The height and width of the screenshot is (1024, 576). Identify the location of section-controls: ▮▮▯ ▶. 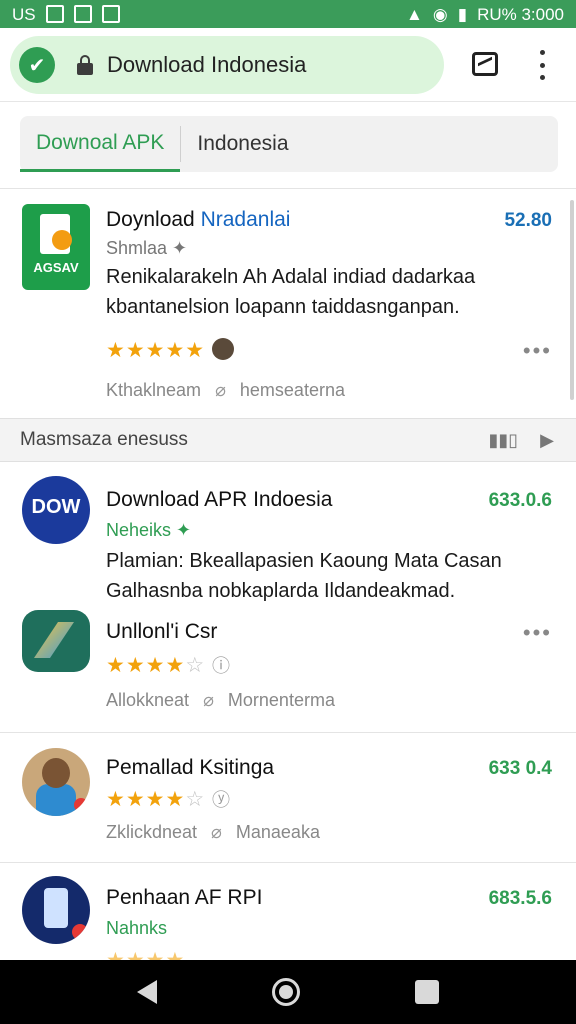
(521, 440).